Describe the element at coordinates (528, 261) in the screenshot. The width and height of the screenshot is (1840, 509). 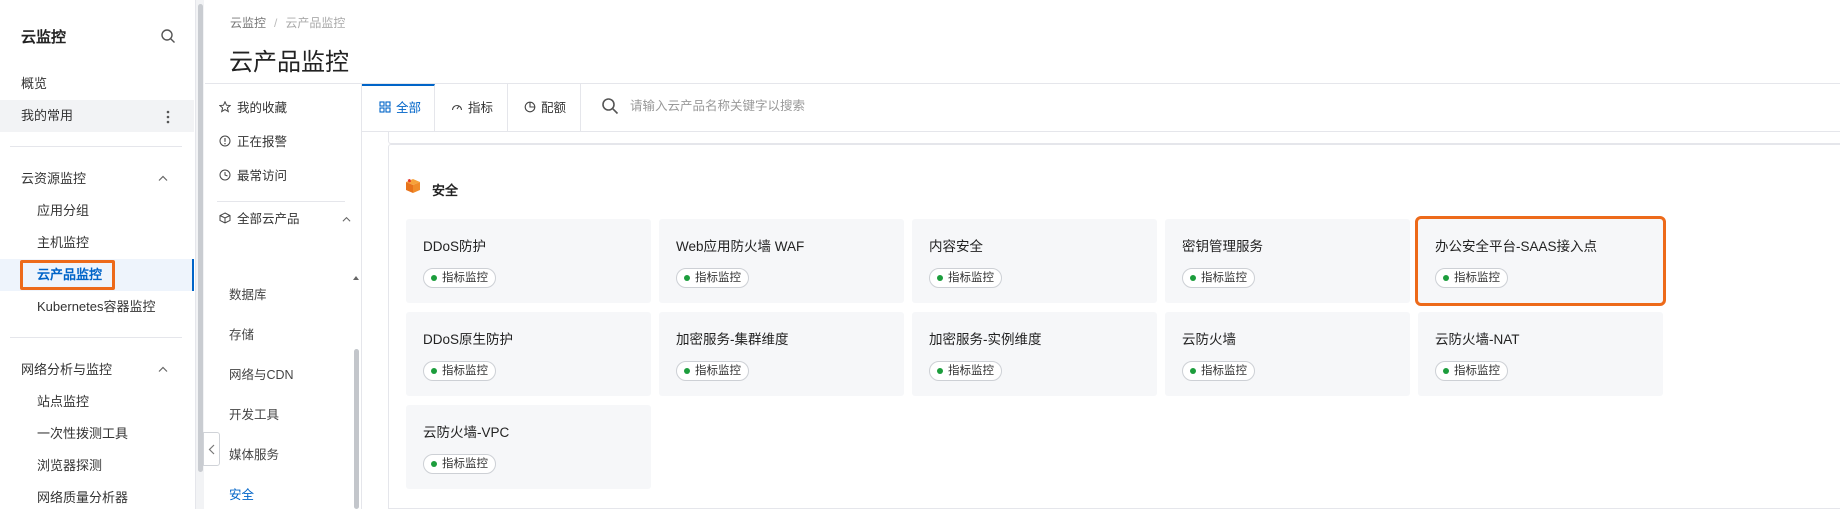
I see `product-card: DDoS防护指标监控` at that location.